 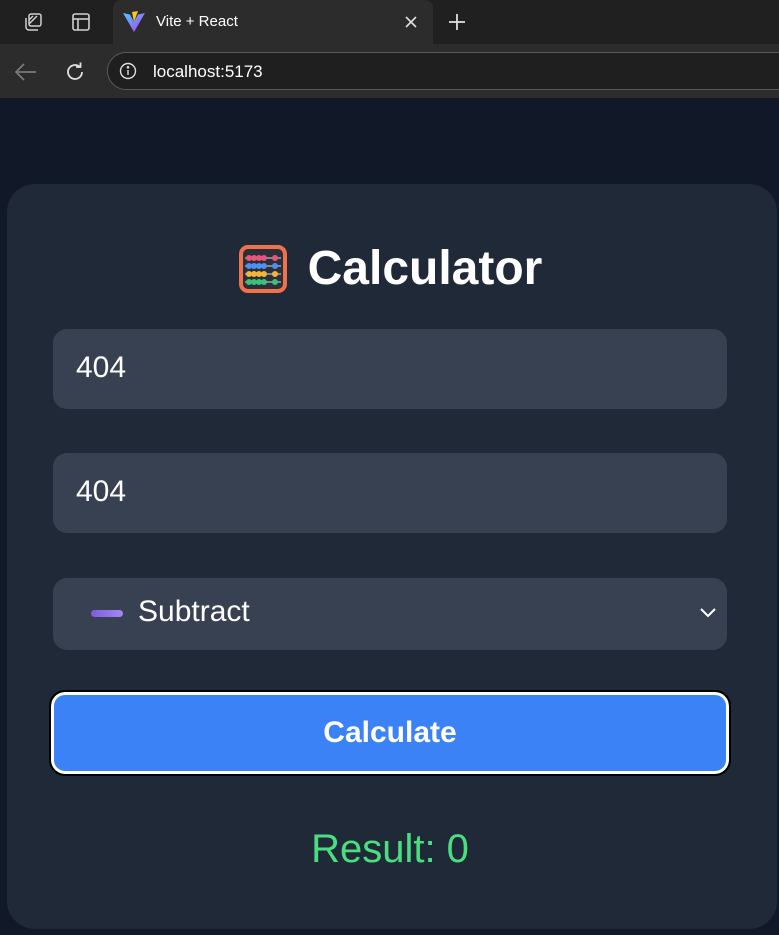 I want to click on second-number-value: 404, so click(x=101, y=491).